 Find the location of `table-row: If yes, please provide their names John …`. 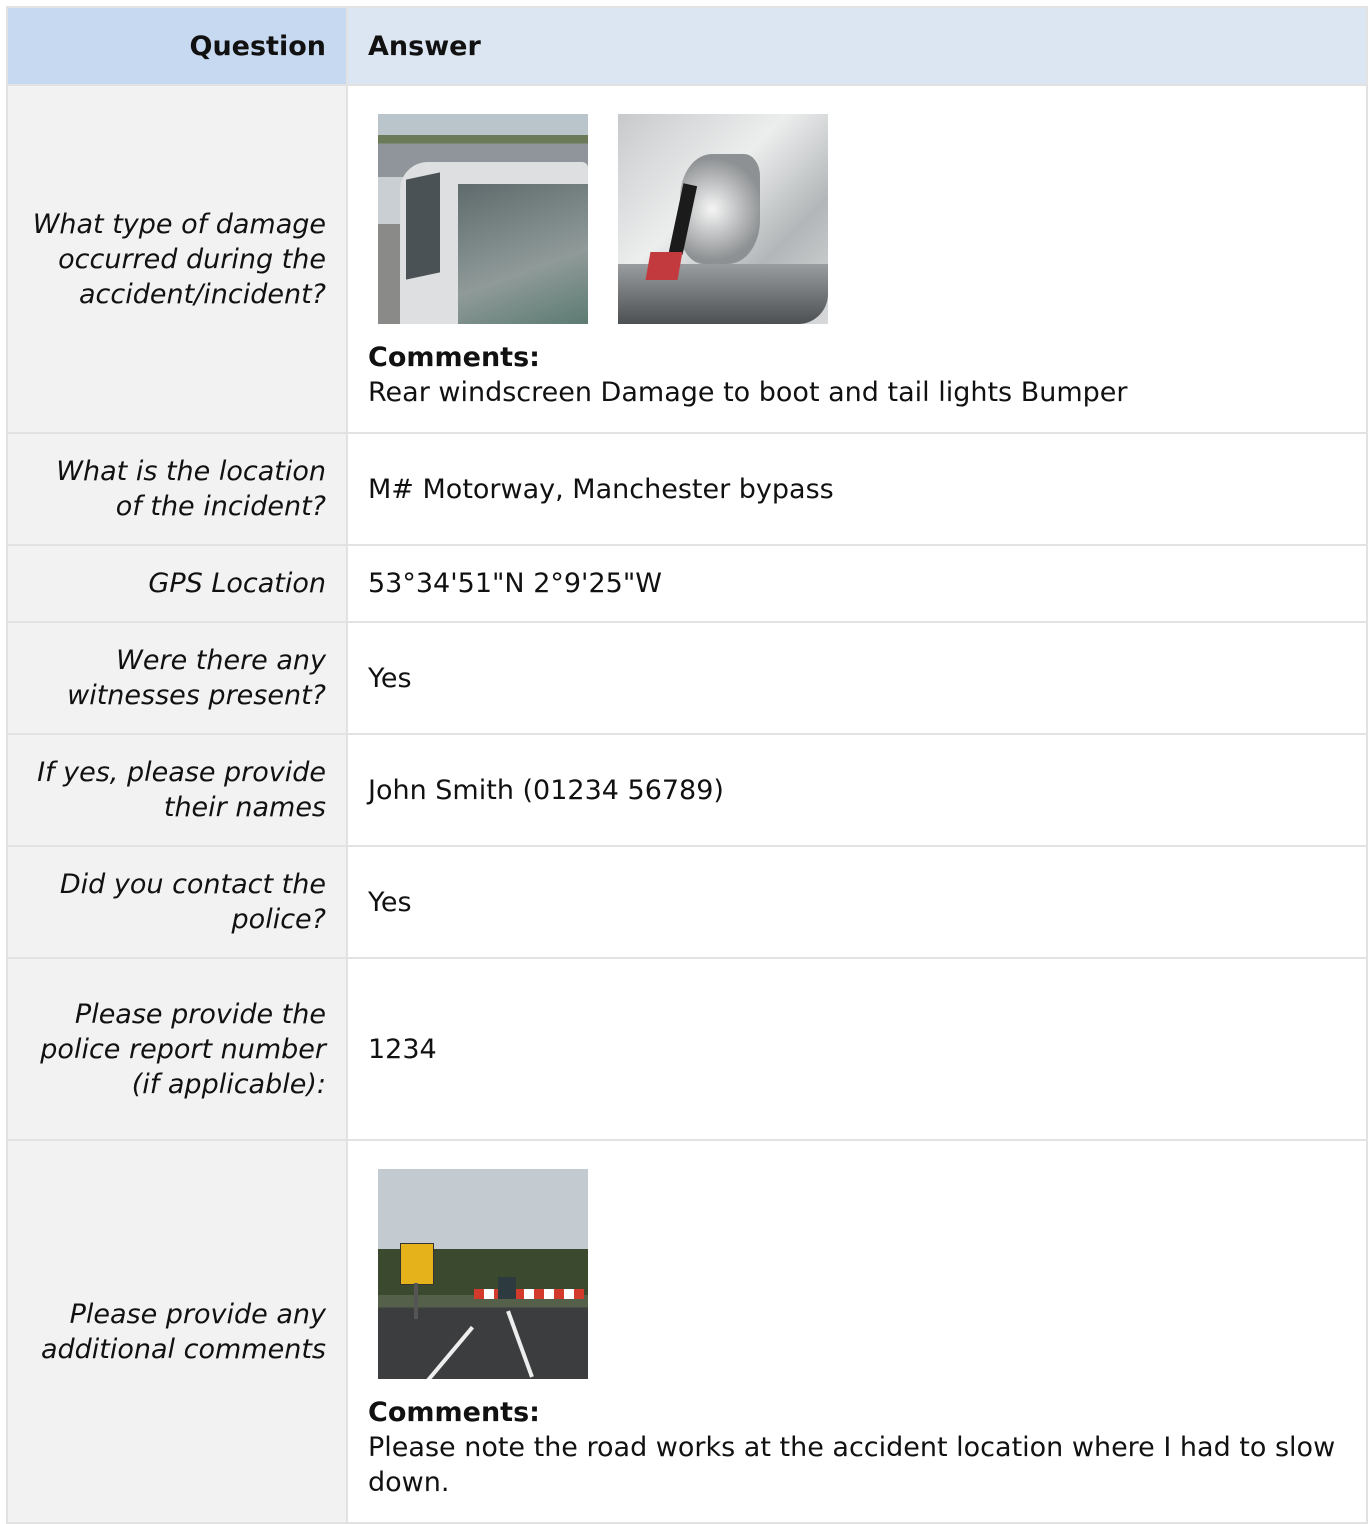

table-row: If yes, please provide their names John … is located at coordinates (687, 790).